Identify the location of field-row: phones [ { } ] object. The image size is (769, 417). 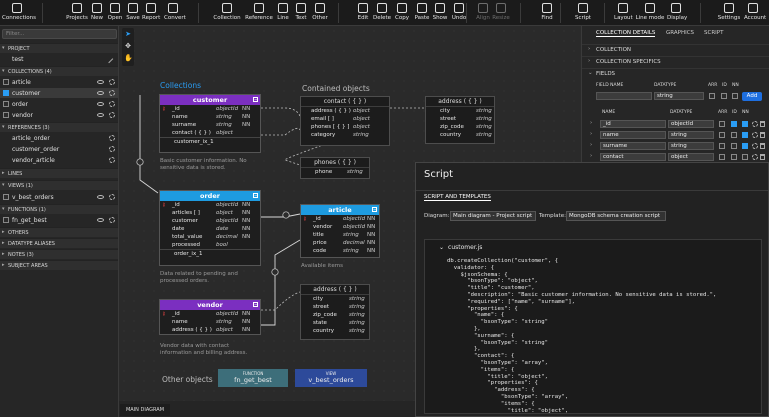
(345, 127).